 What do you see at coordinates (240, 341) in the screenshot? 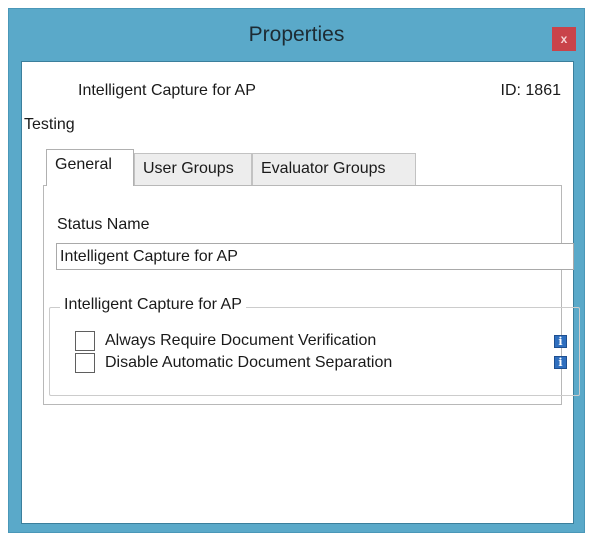
I see `always-require-verification-label: Always Require Document Verification` at bounding box center [240, 341].